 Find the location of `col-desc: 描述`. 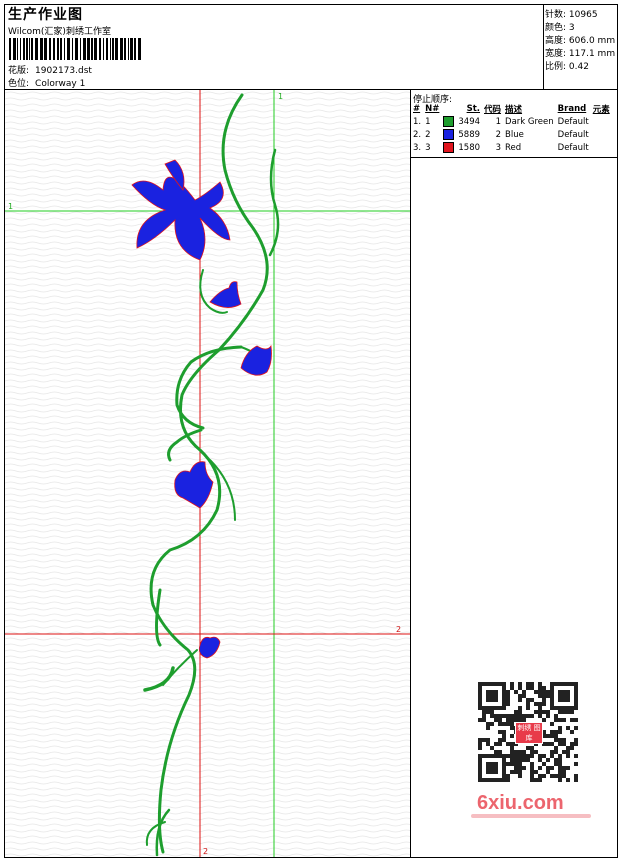

col-desc: 描述 is located at coordinates (514, 110).